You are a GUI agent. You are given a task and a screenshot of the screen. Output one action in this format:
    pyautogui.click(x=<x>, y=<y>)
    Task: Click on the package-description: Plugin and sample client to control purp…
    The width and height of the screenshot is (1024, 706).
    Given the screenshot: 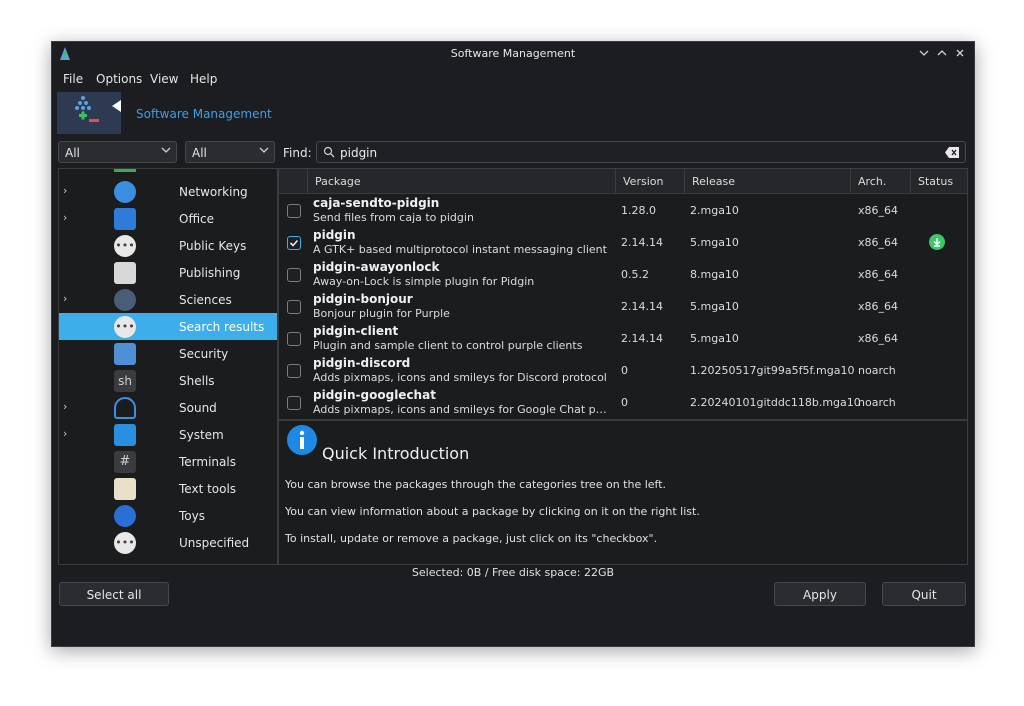 What is the action you would take?
    pyautogui.click(x=448, y=345)
    